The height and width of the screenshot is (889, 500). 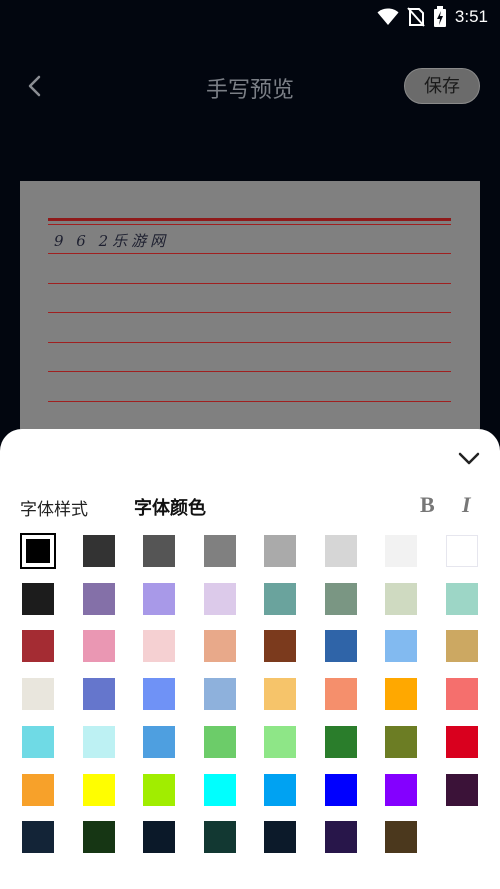 I want to click on wifi-icon, so click(x=388, y=16).